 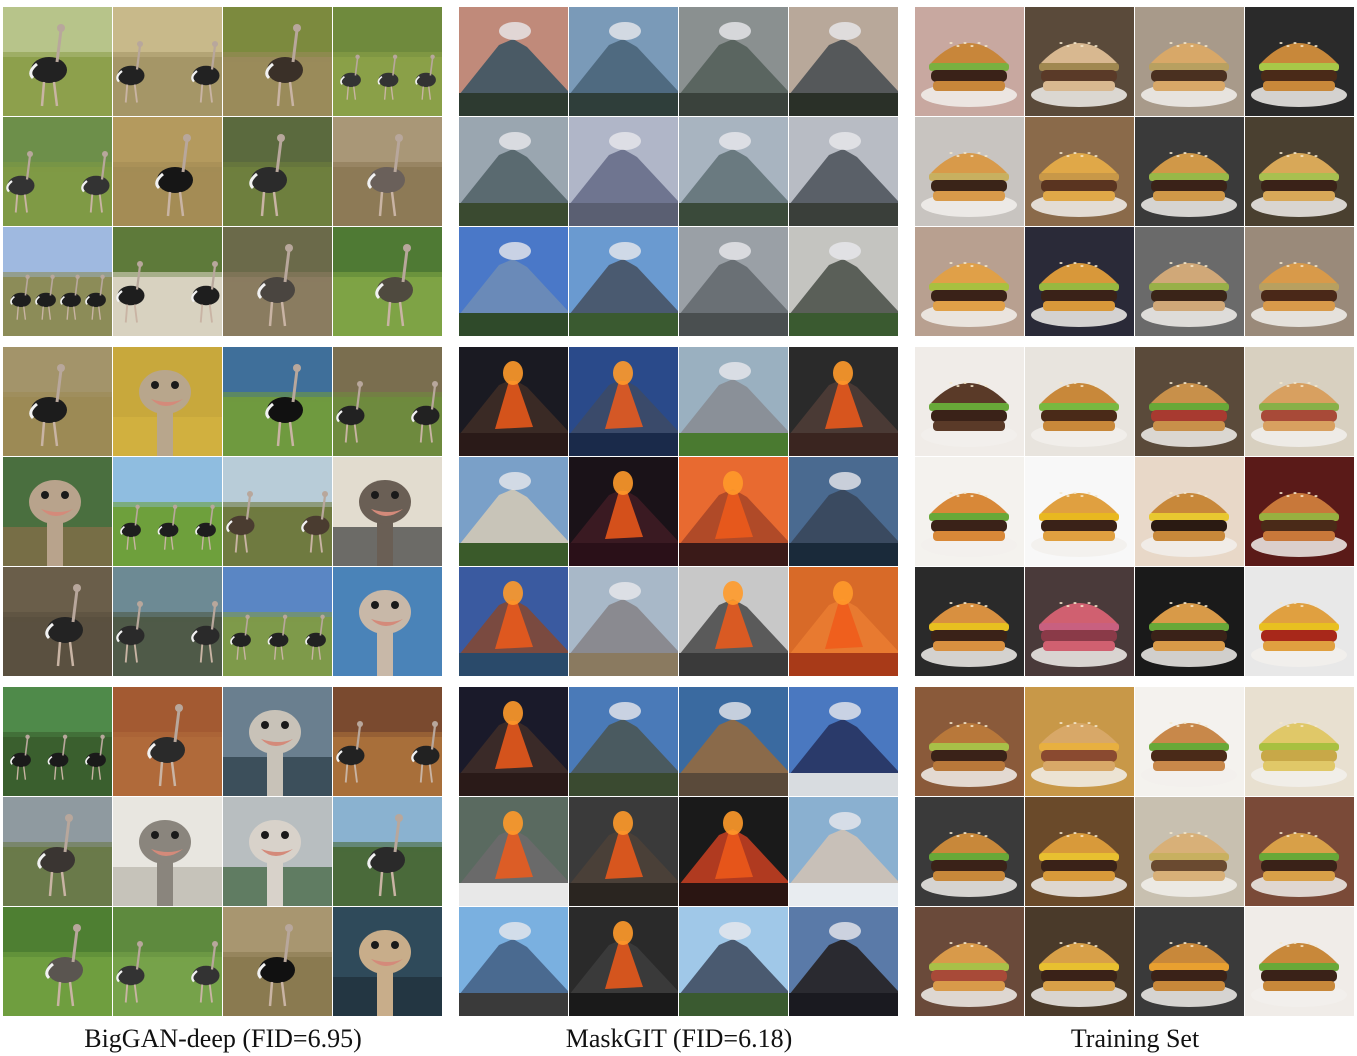 I want to click on block-volcano, so click(x=679, y=512).